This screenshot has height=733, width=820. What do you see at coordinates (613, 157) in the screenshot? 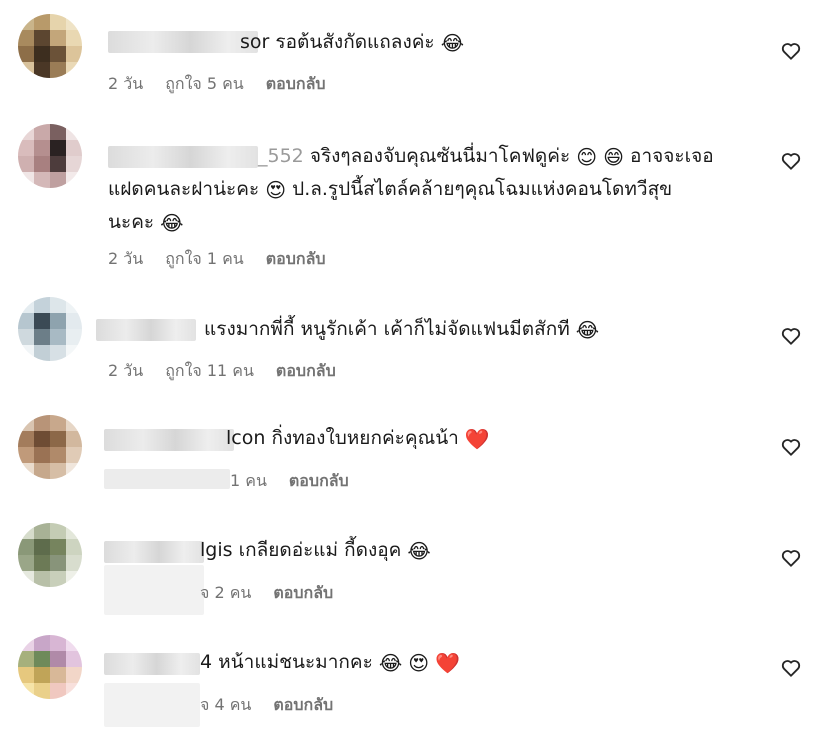
I see `grinning-emoji-icon: 😄` at bounding box center [613, 157].